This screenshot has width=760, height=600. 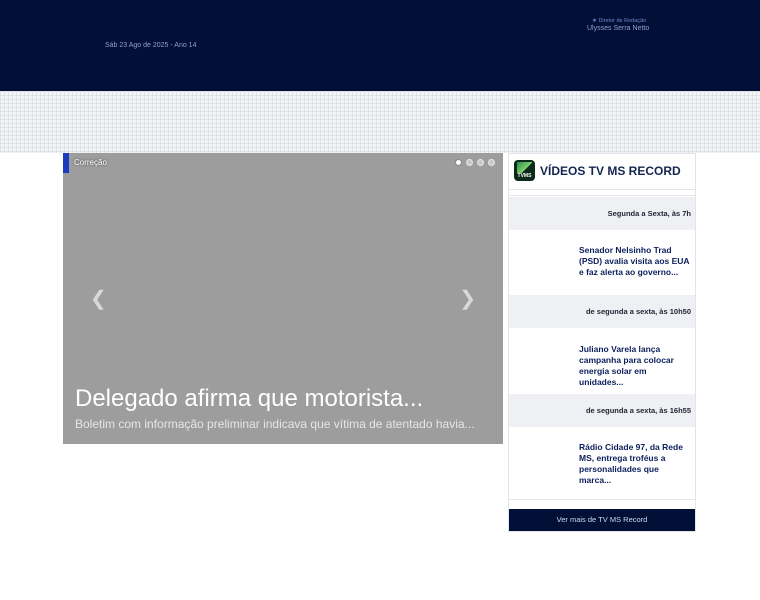 What do you see at coordinates (602, 213) in the screenshot?
I see `schedule-band: Segunda a Sexta, às 7h` at bounding box center [602, 213].